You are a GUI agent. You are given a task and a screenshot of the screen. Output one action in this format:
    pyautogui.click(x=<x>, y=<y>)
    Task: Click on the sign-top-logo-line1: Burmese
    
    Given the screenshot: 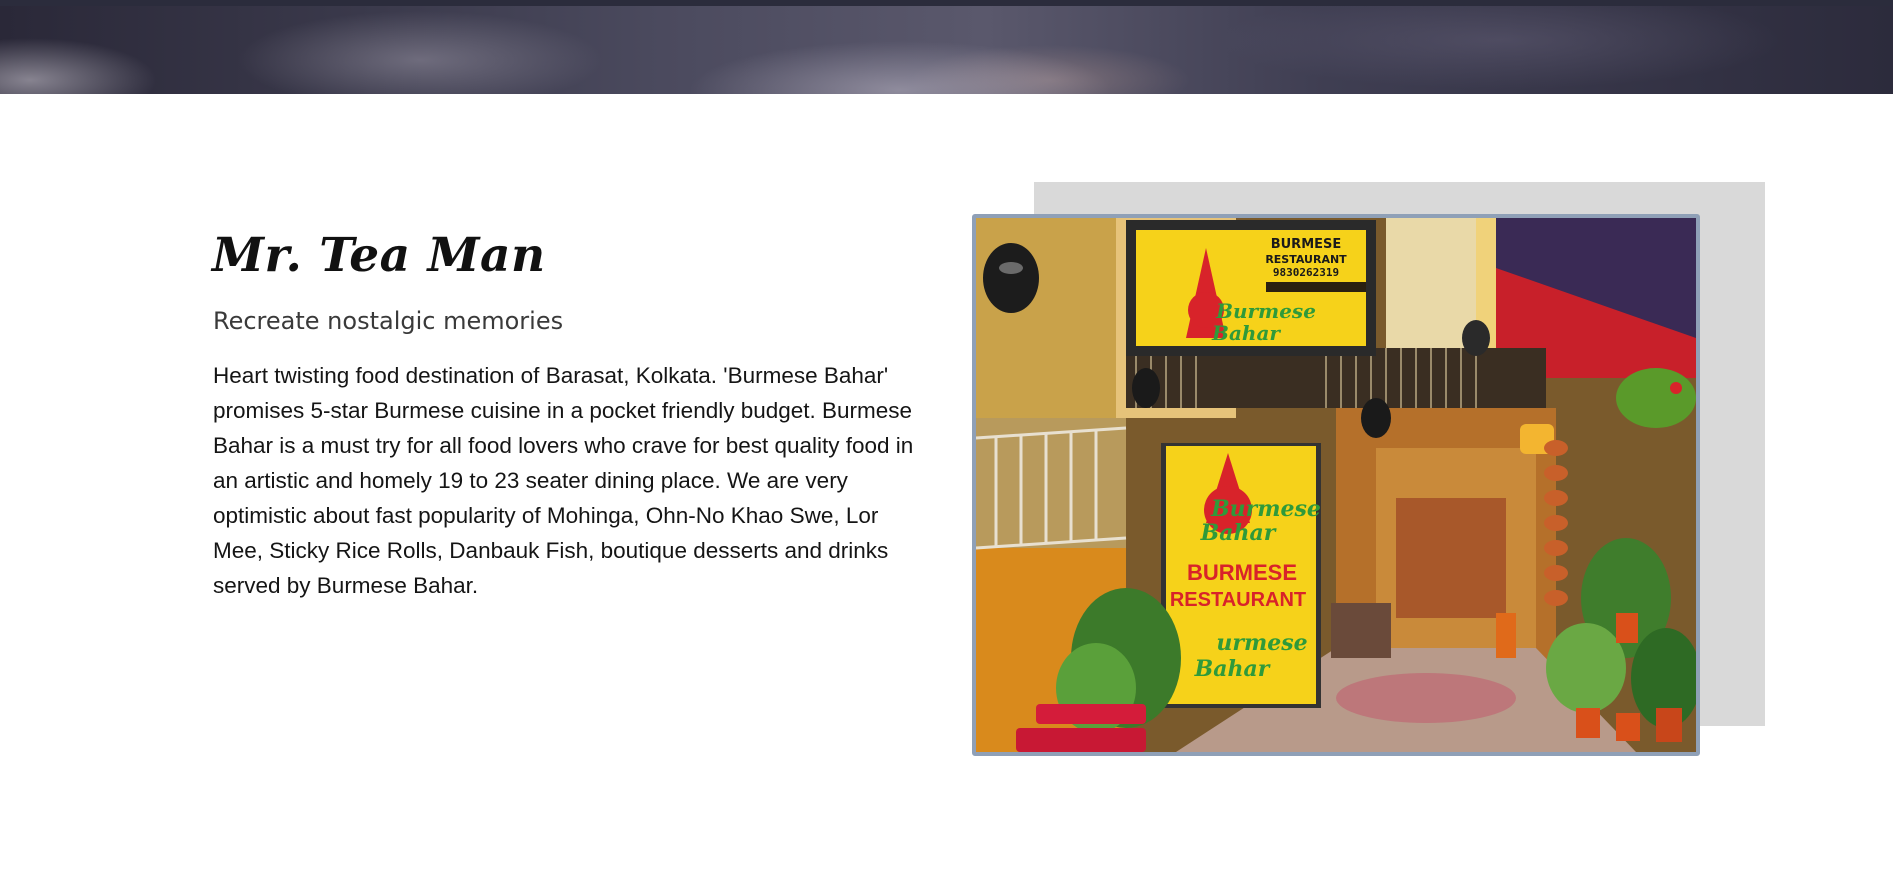 What is the action you would take?
    pyautogui.click(x=1265, y=311)
    